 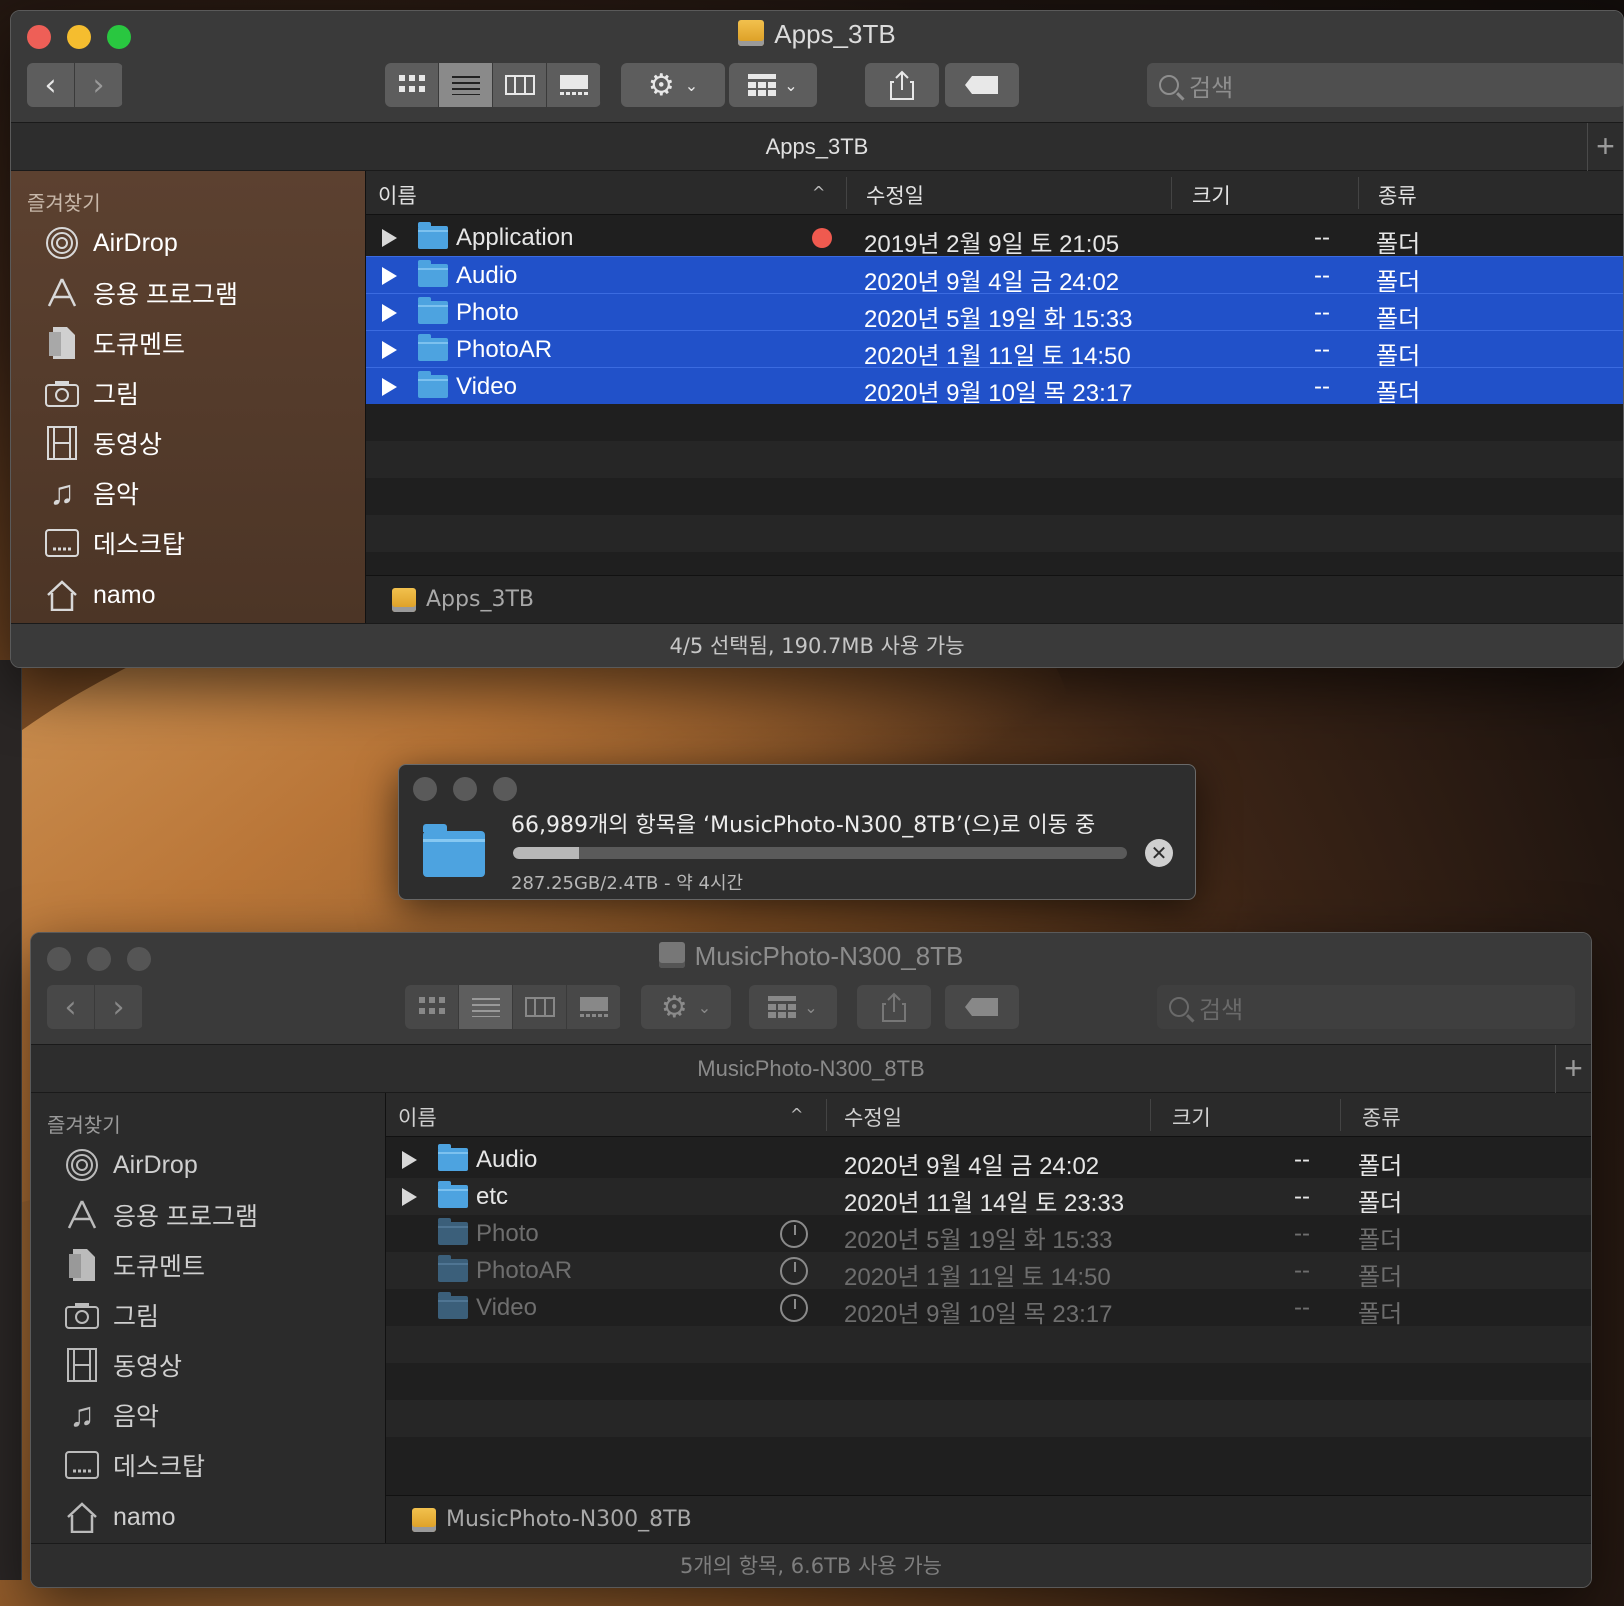 I want to click on table-row: Application 2019년 2월 9일 토 21:05 -- 폴더, so click(x=994, y=238).